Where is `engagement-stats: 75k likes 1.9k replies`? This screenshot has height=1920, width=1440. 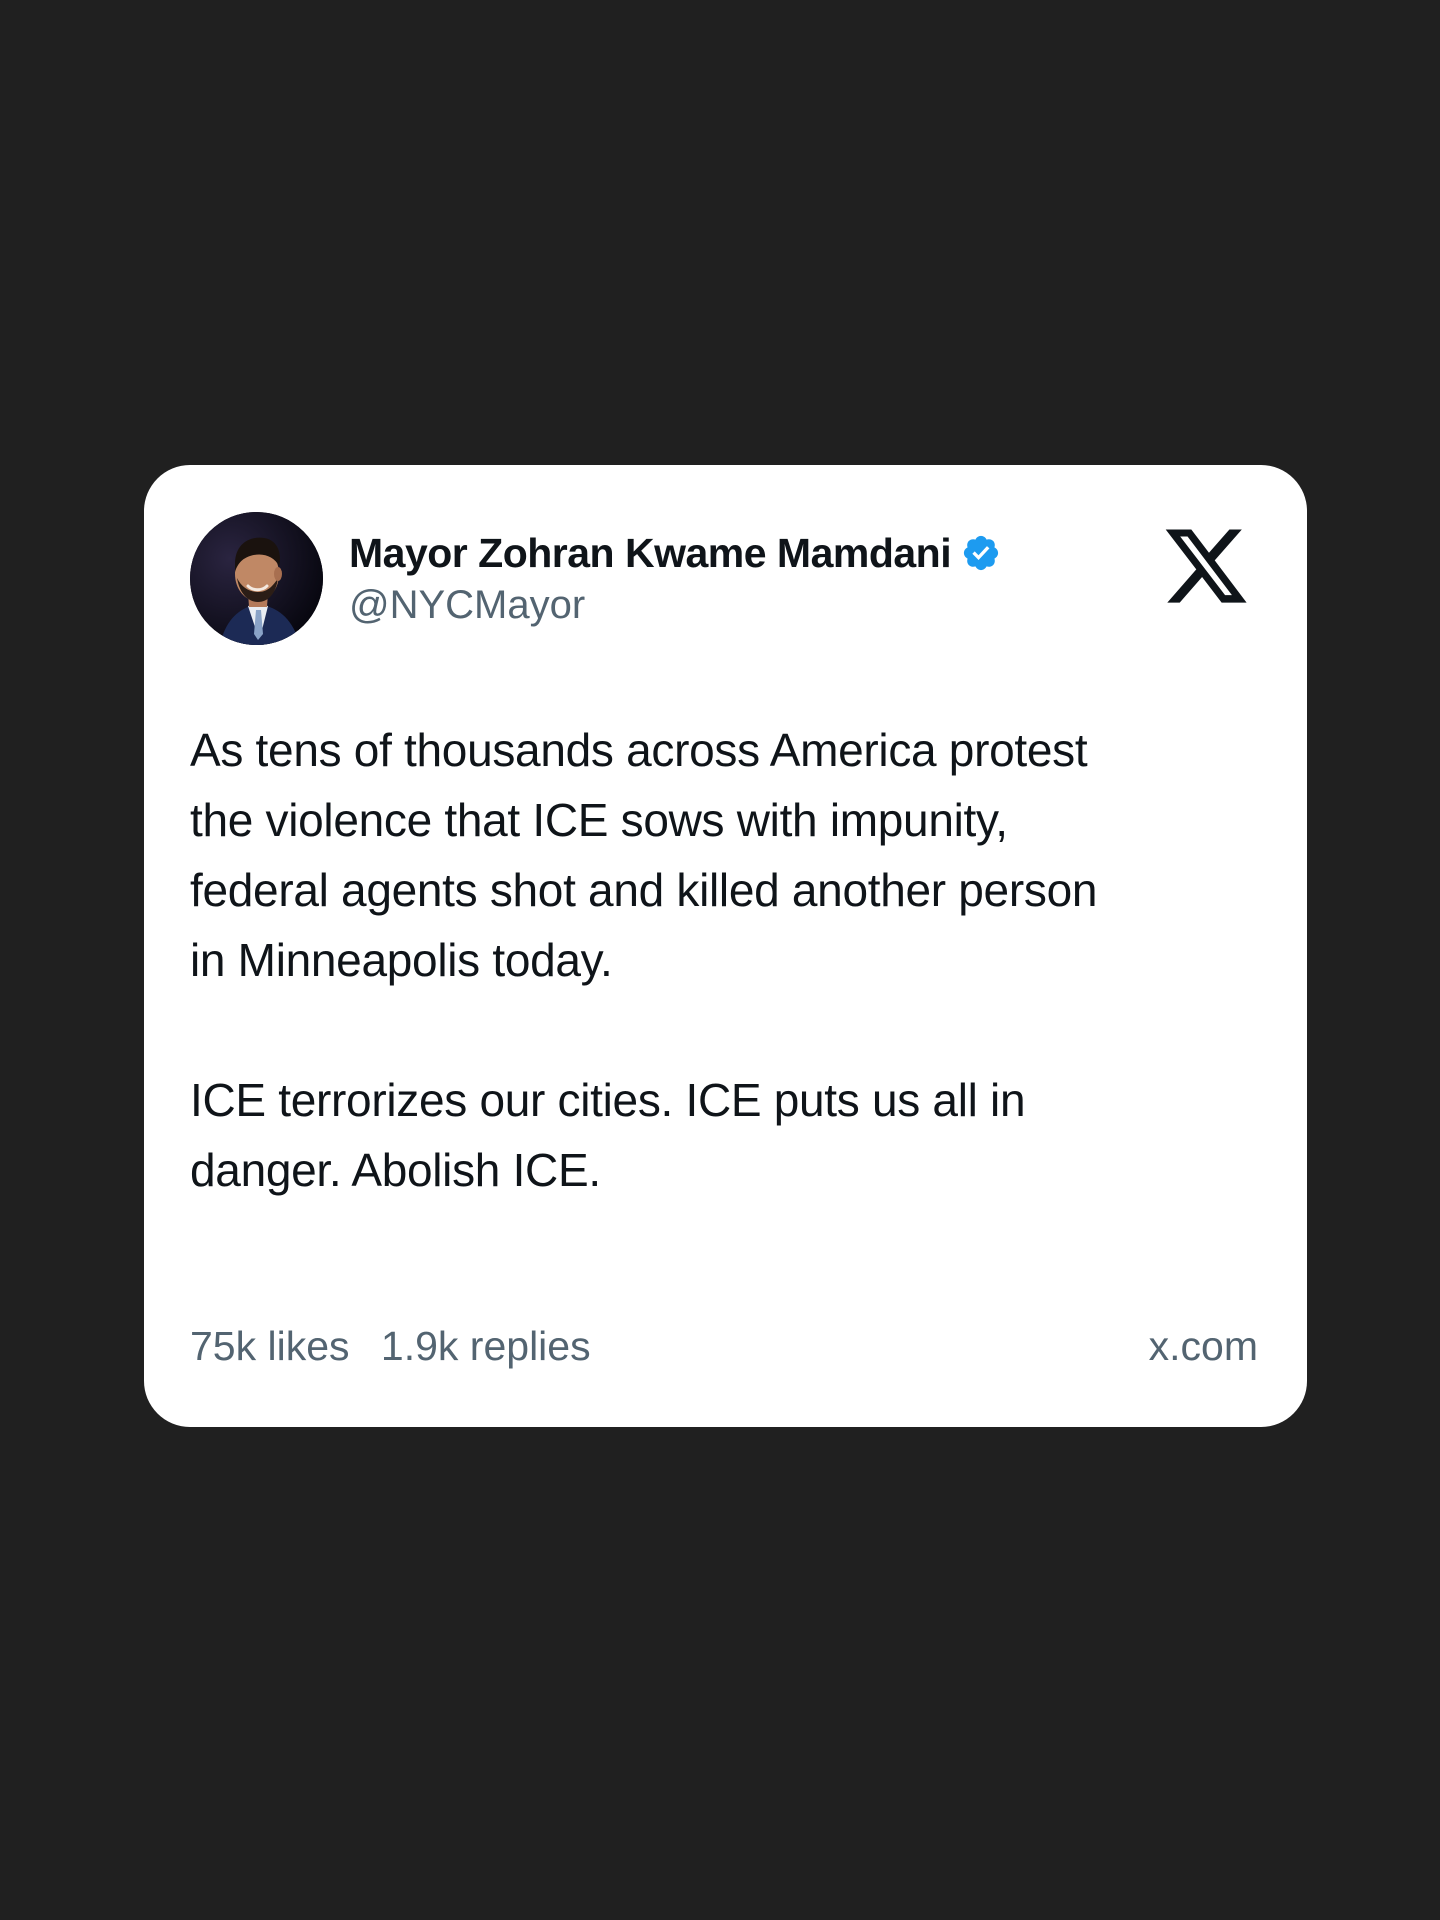 engagement-stats: 75k likes 1.9k replies is located at coordinates (390, 1346).